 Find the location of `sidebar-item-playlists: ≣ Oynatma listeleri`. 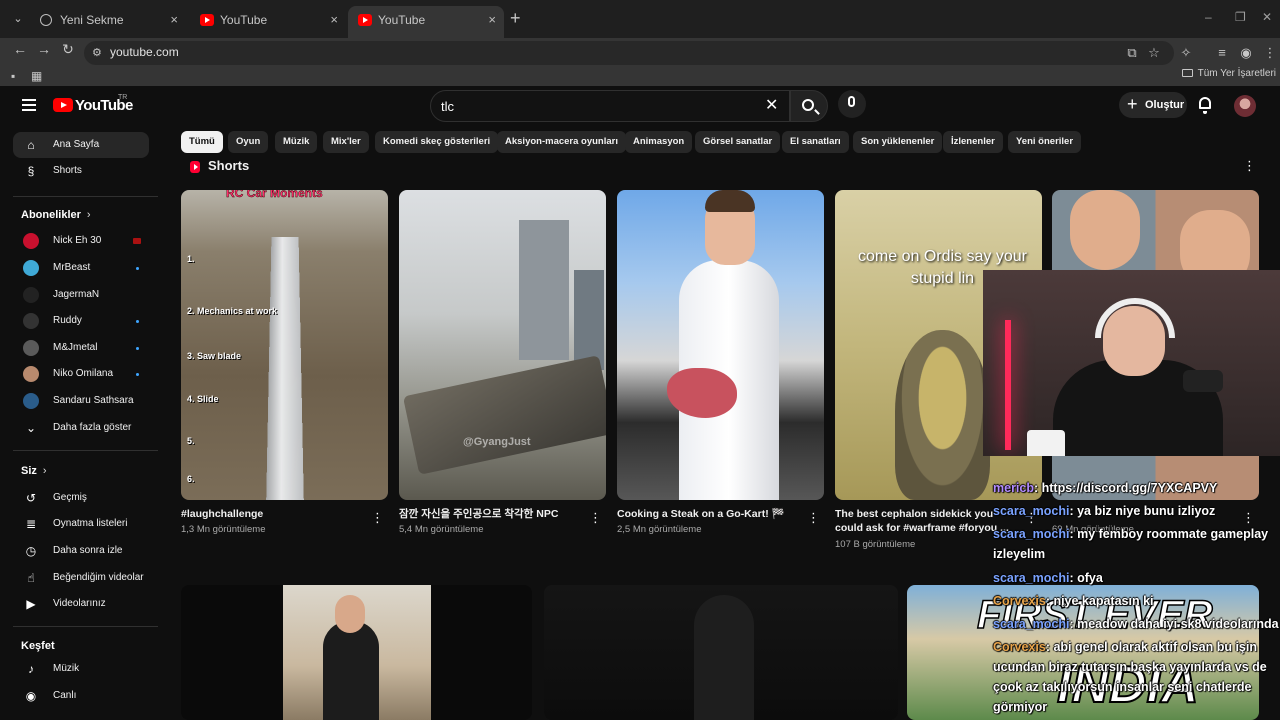

sidebar-item-playlists: ≣ Oynatma listeleri is located at coordinates (81, 524).